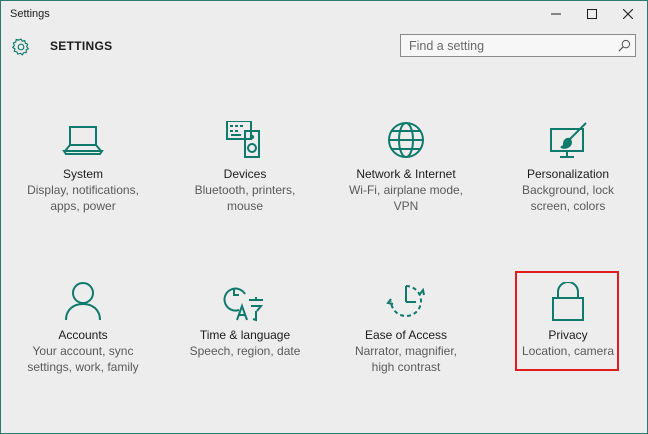 The image size is (648, 434). What do you see at coordinates (406, 174) in the screenshot?
I see `category-name: Network & Internet` at bounding box center [406, 174].